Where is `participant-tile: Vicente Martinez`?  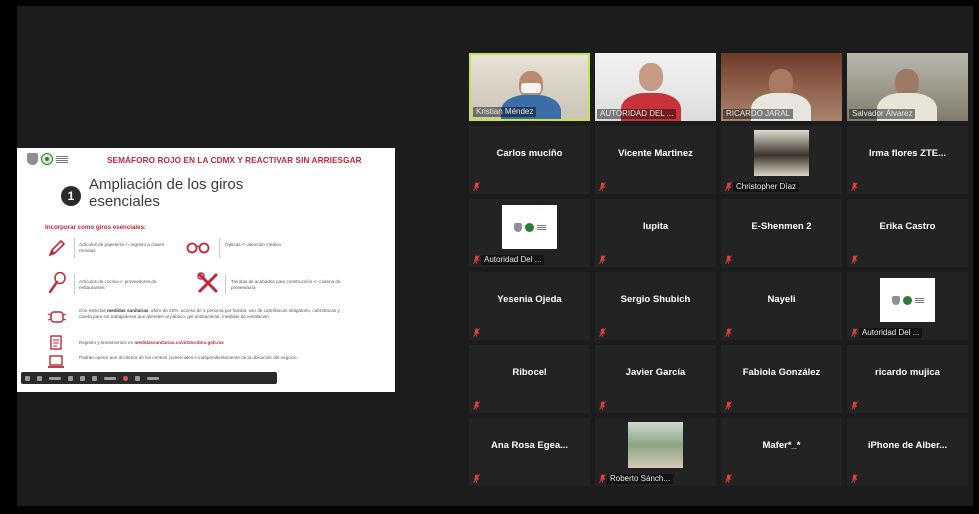
participant-tile: Vicente Martinez is located at coordinates (655, 160).